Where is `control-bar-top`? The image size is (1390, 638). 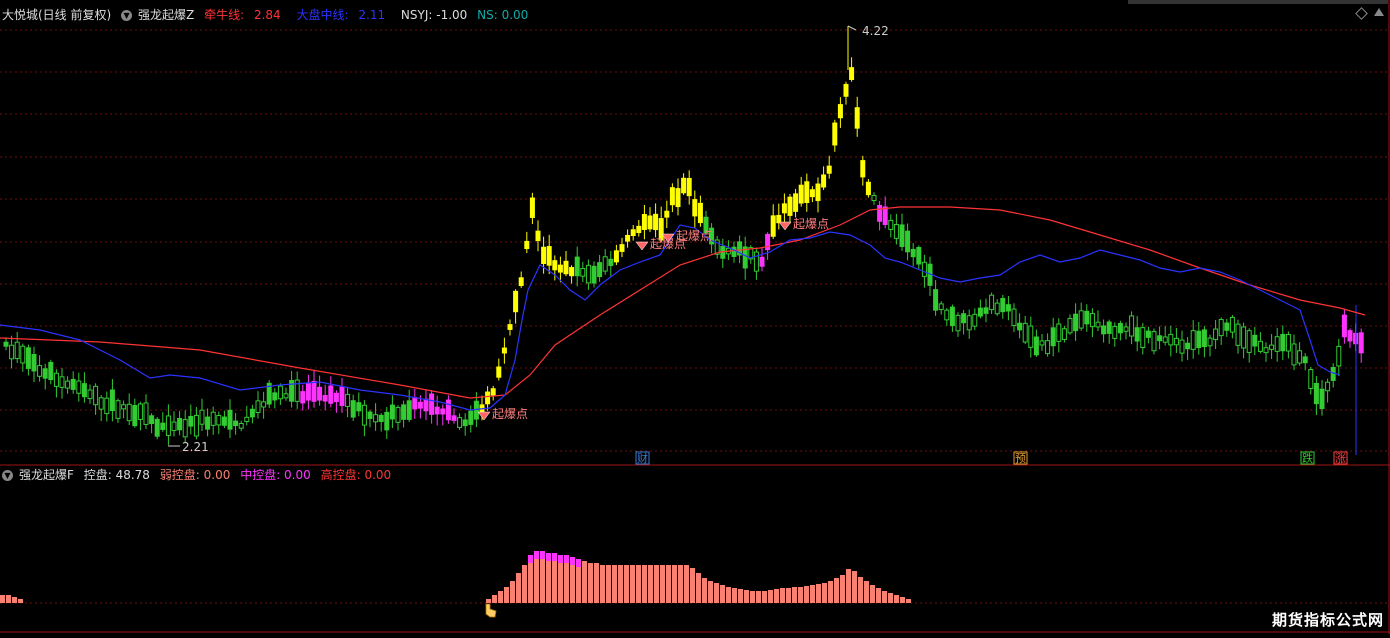
control-bar-top is located at coordinates (548, 557).